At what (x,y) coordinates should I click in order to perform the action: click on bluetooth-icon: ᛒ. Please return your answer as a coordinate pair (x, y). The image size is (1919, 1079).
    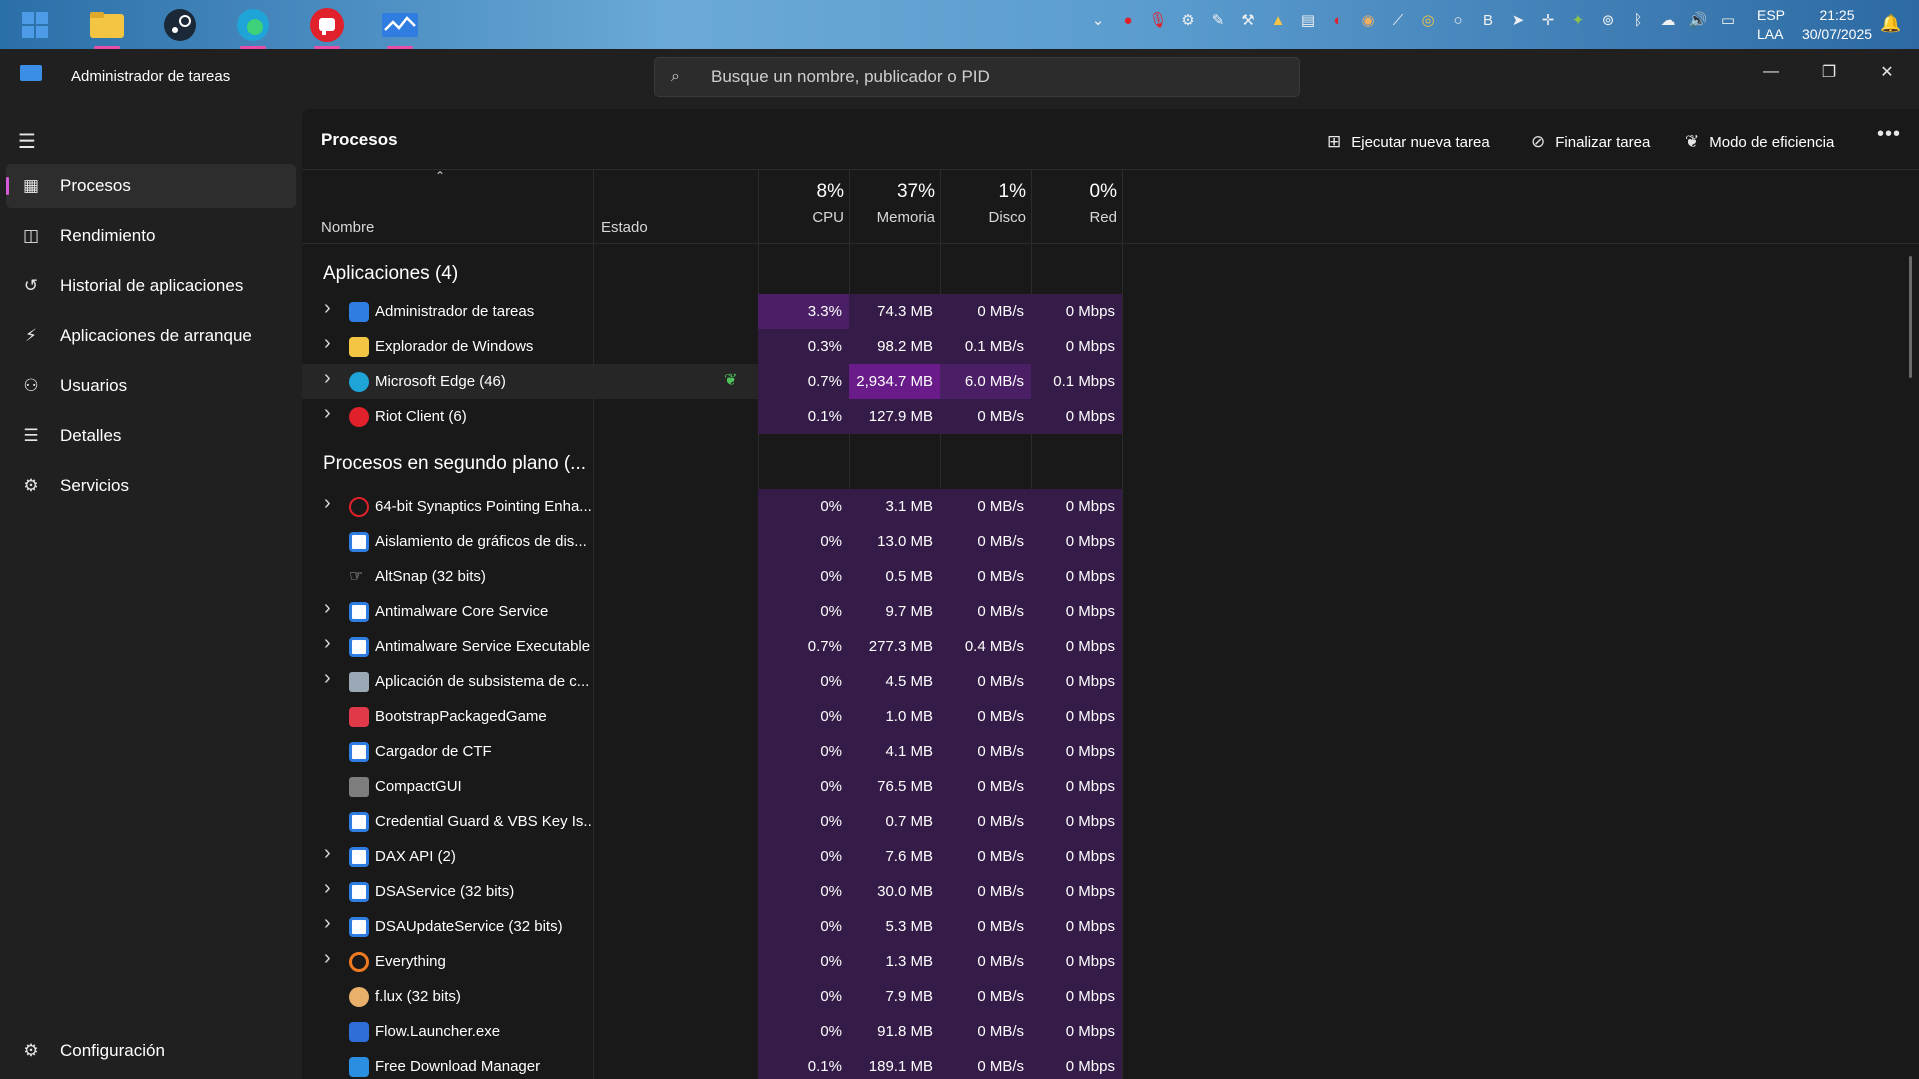
    Looking at the image, I should click on (1638, 21).